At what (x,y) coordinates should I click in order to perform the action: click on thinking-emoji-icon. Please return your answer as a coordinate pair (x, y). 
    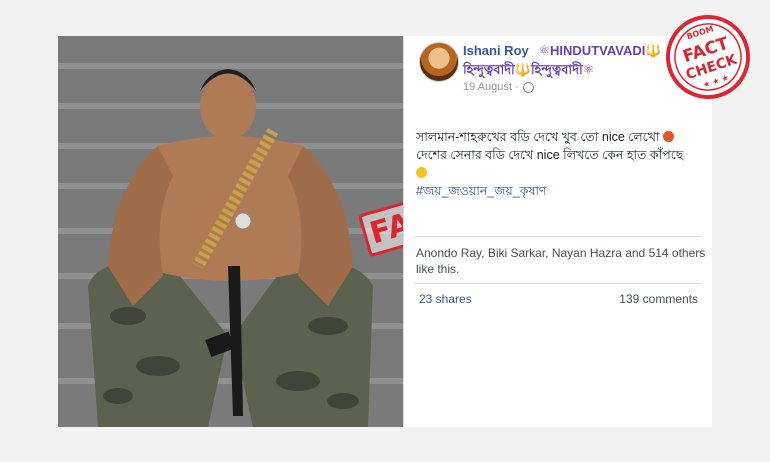
    Looking at the image, I should click on (421, 172).